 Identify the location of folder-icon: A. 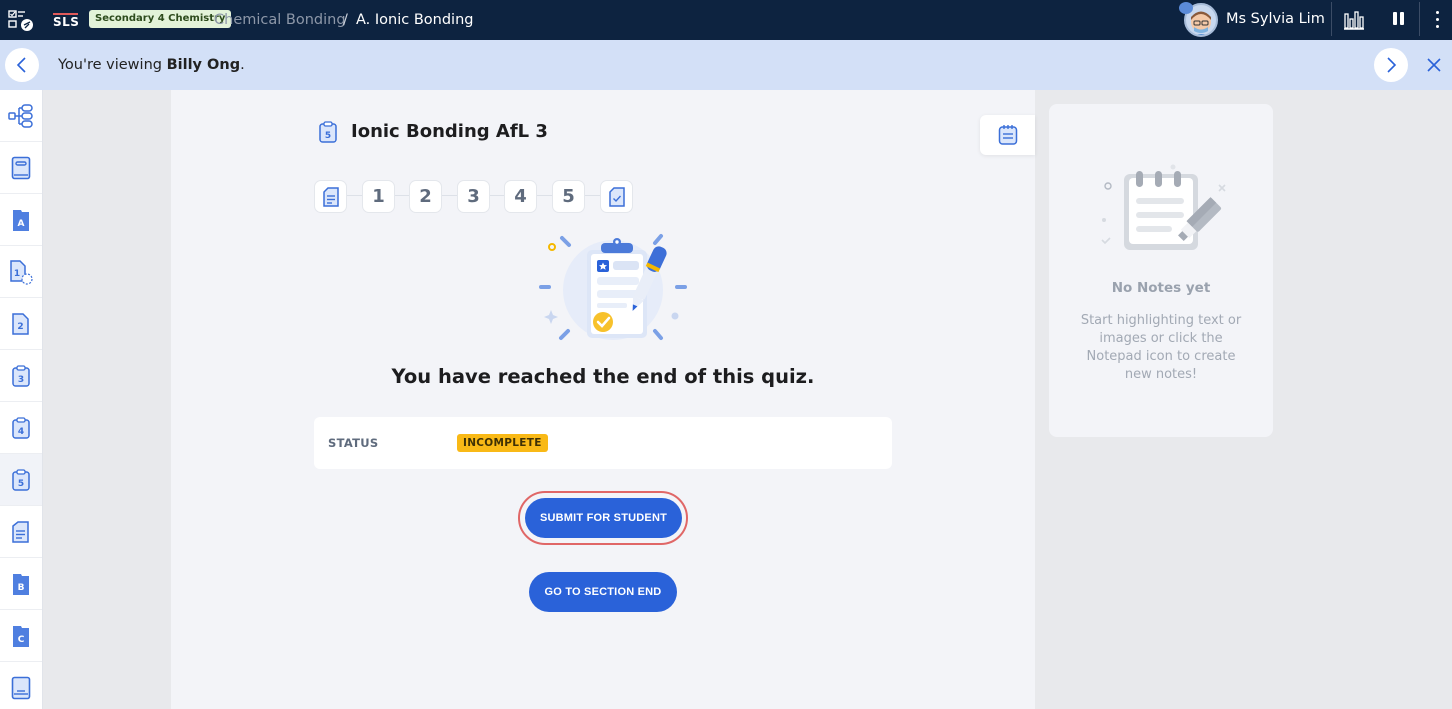
(21, 220).